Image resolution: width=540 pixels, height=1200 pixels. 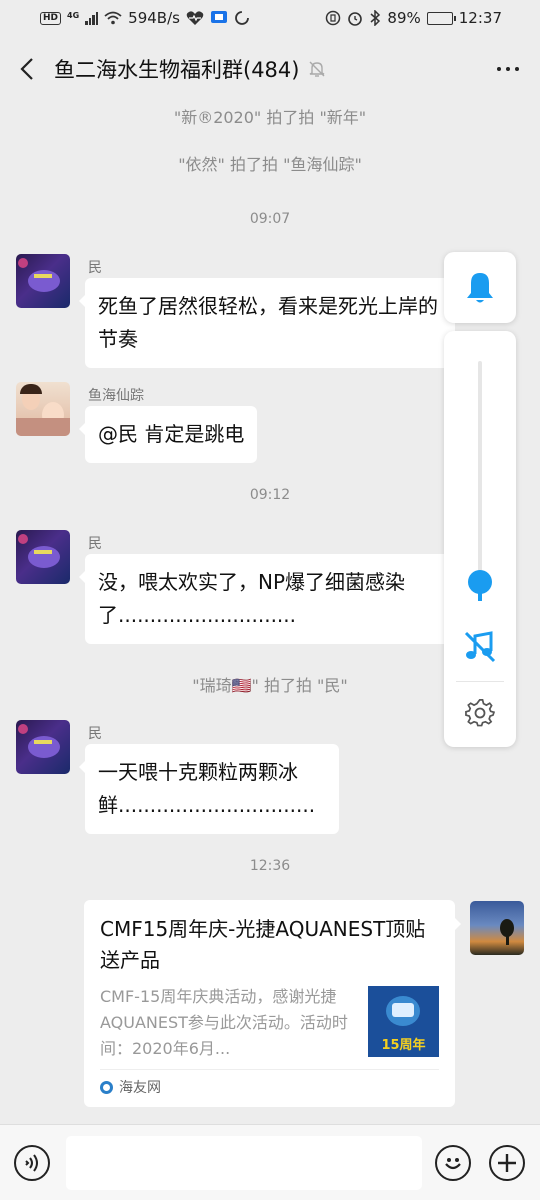 I want to click on status-bar: HD 4G 594B/s 89% 12:37, so click(x=270, y=18).